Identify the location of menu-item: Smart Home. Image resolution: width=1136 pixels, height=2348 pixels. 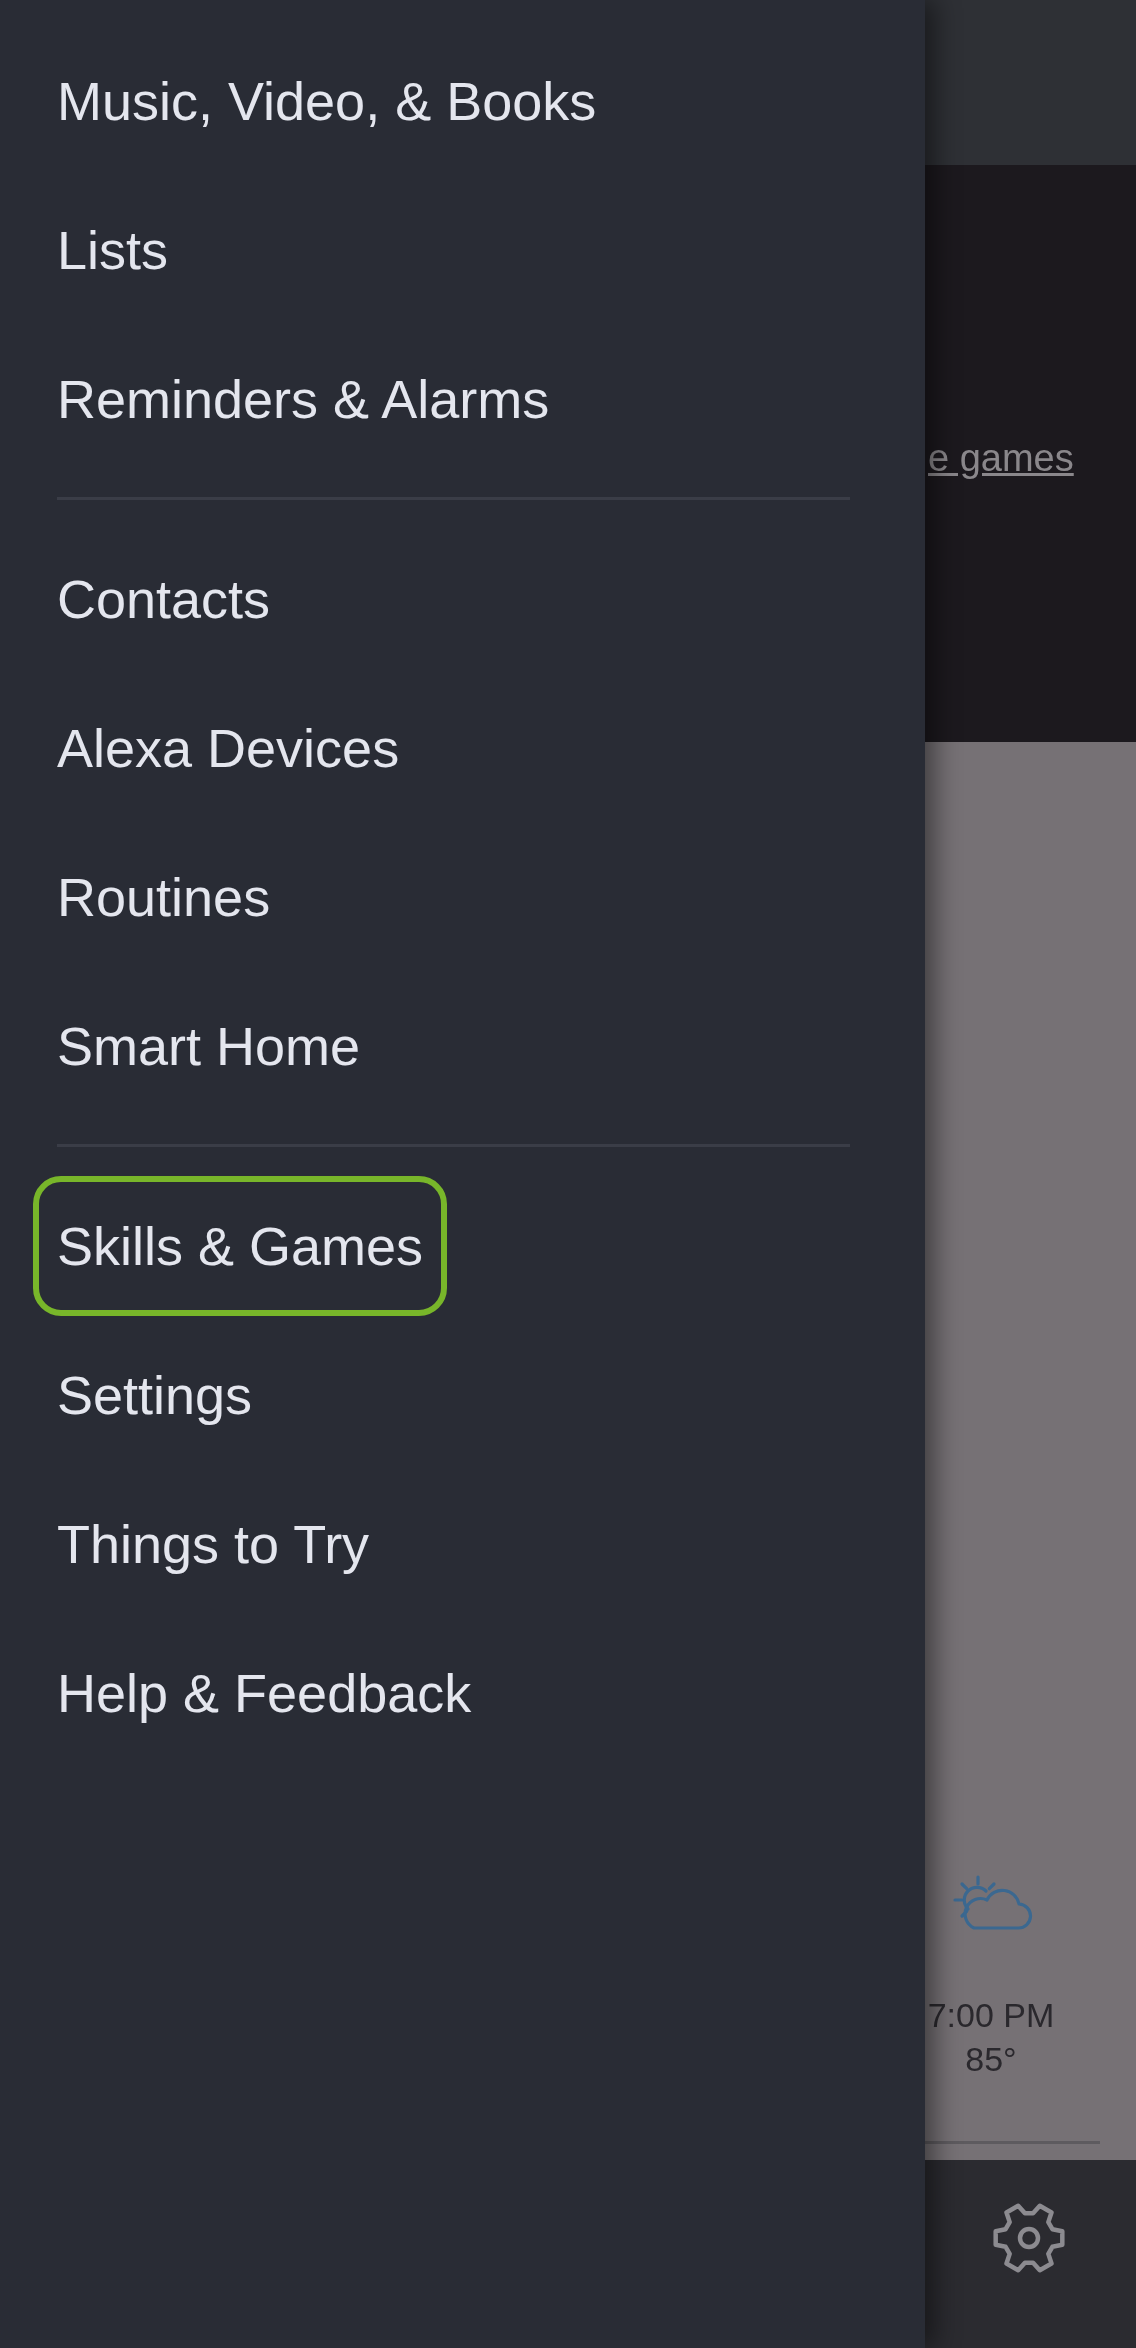
(209, 1045).